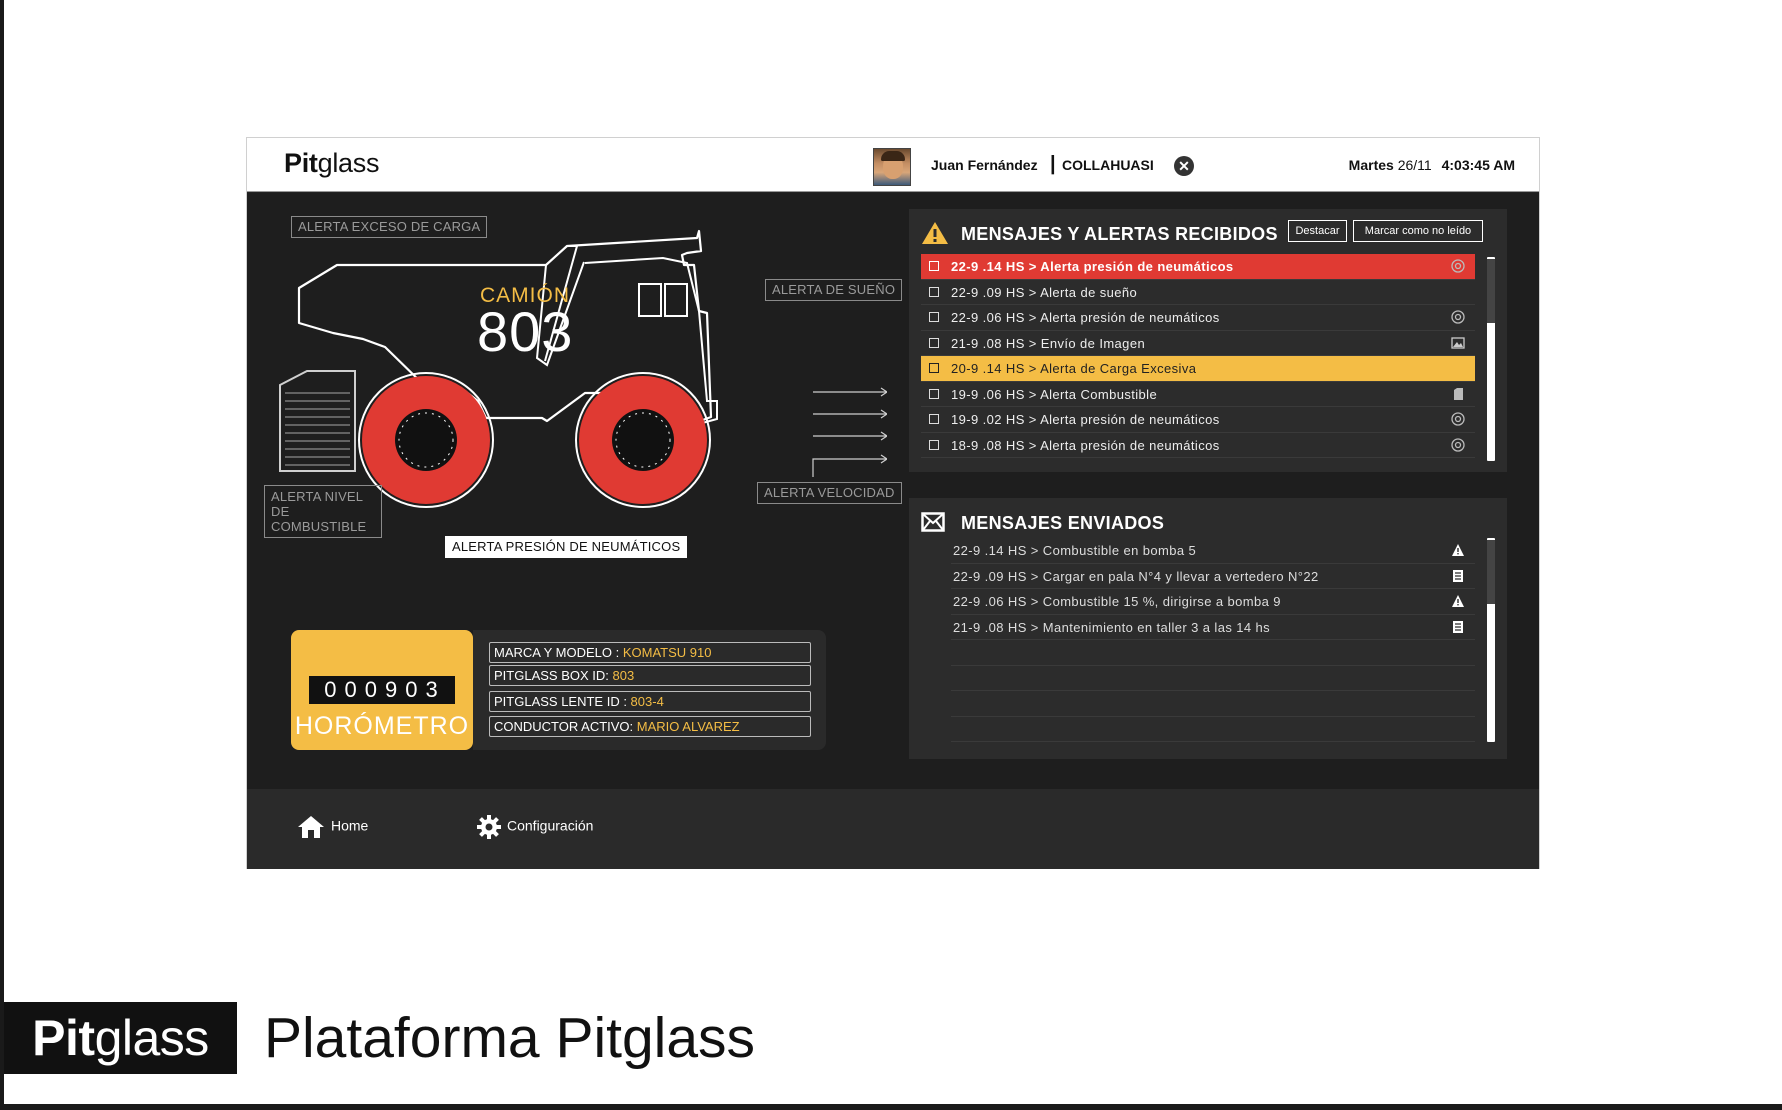 This screenshot has height=1110, width=1782. What do you see at coordinates (984, 165) in the screenshot?
I see `user-name: Juan Fernández` at bounding box center [984, 165].